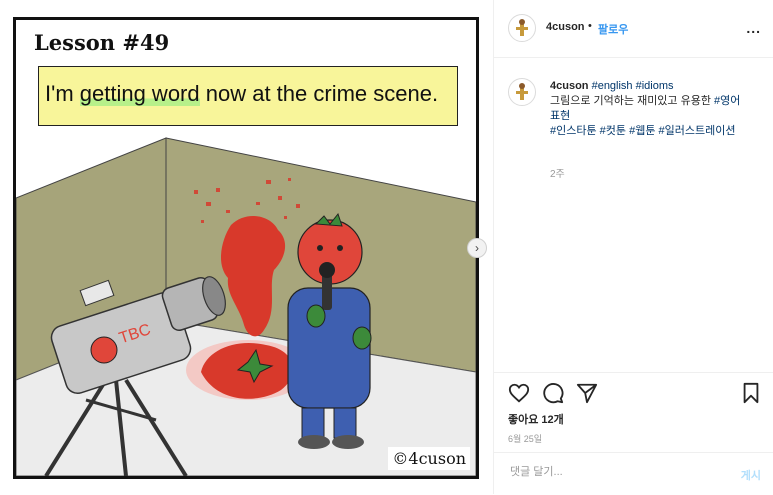 This screenshot has height=495, width=773. Describe the element at coordinates (242, 93) in the screenshot. I see `caption-text: I'm getting word now at the crime scene.` at that location.